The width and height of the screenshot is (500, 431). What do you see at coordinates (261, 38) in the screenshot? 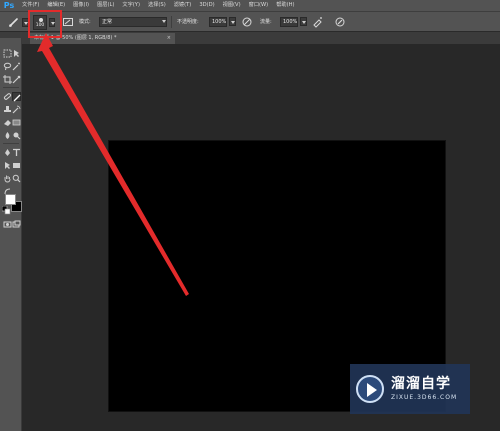
I see `document-tab-strip: 未标题-1 @ 50% (图层 1, RGB/8) * ×` at bounding box center [261, 38].